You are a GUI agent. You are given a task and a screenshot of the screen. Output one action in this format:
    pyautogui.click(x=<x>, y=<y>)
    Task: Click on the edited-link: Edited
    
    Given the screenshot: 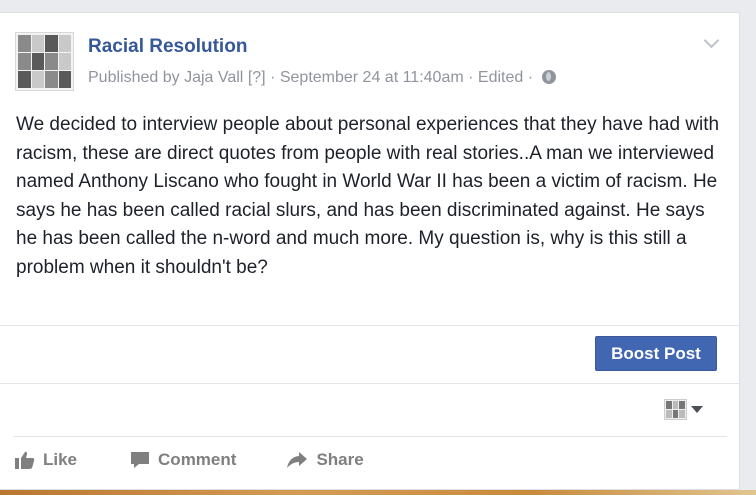 What is the action you would take?
    pyautogui.click(x=500, y=77)
    